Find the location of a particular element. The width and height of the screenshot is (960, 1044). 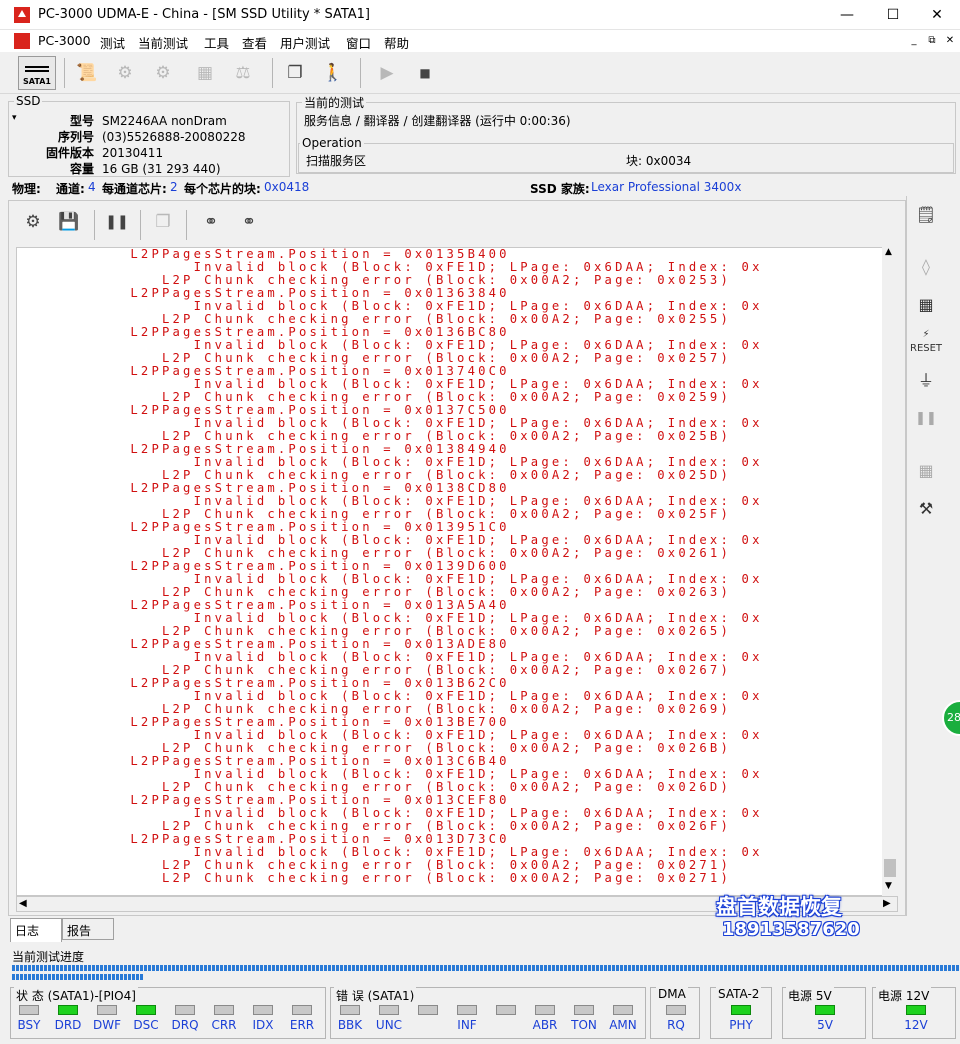

blocks-value: 0x0418 is located at coordinates (287, 187).